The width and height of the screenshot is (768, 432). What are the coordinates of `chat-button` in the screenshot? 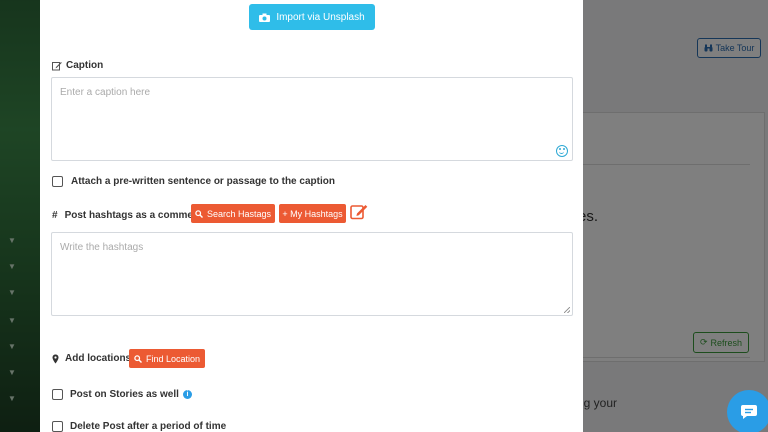 It's located at (747, 411).